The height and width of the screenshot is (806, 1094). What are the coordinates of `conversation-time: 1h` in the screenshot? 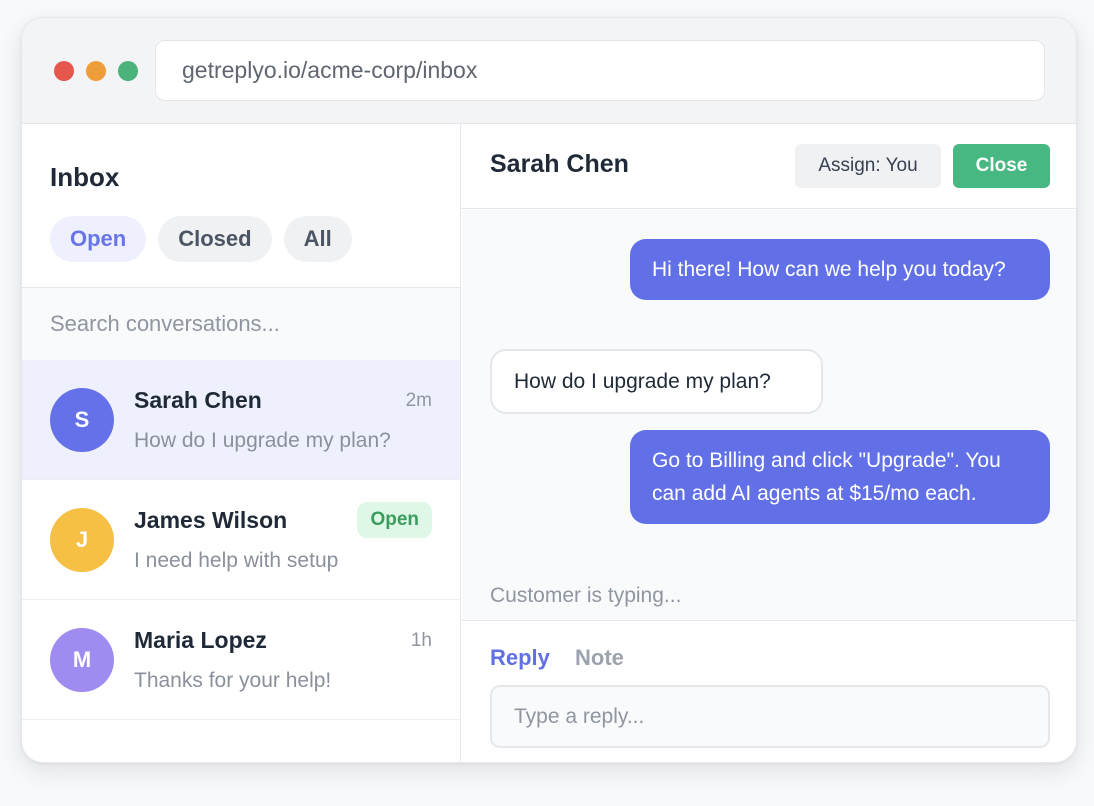 It's located at (421, 640).